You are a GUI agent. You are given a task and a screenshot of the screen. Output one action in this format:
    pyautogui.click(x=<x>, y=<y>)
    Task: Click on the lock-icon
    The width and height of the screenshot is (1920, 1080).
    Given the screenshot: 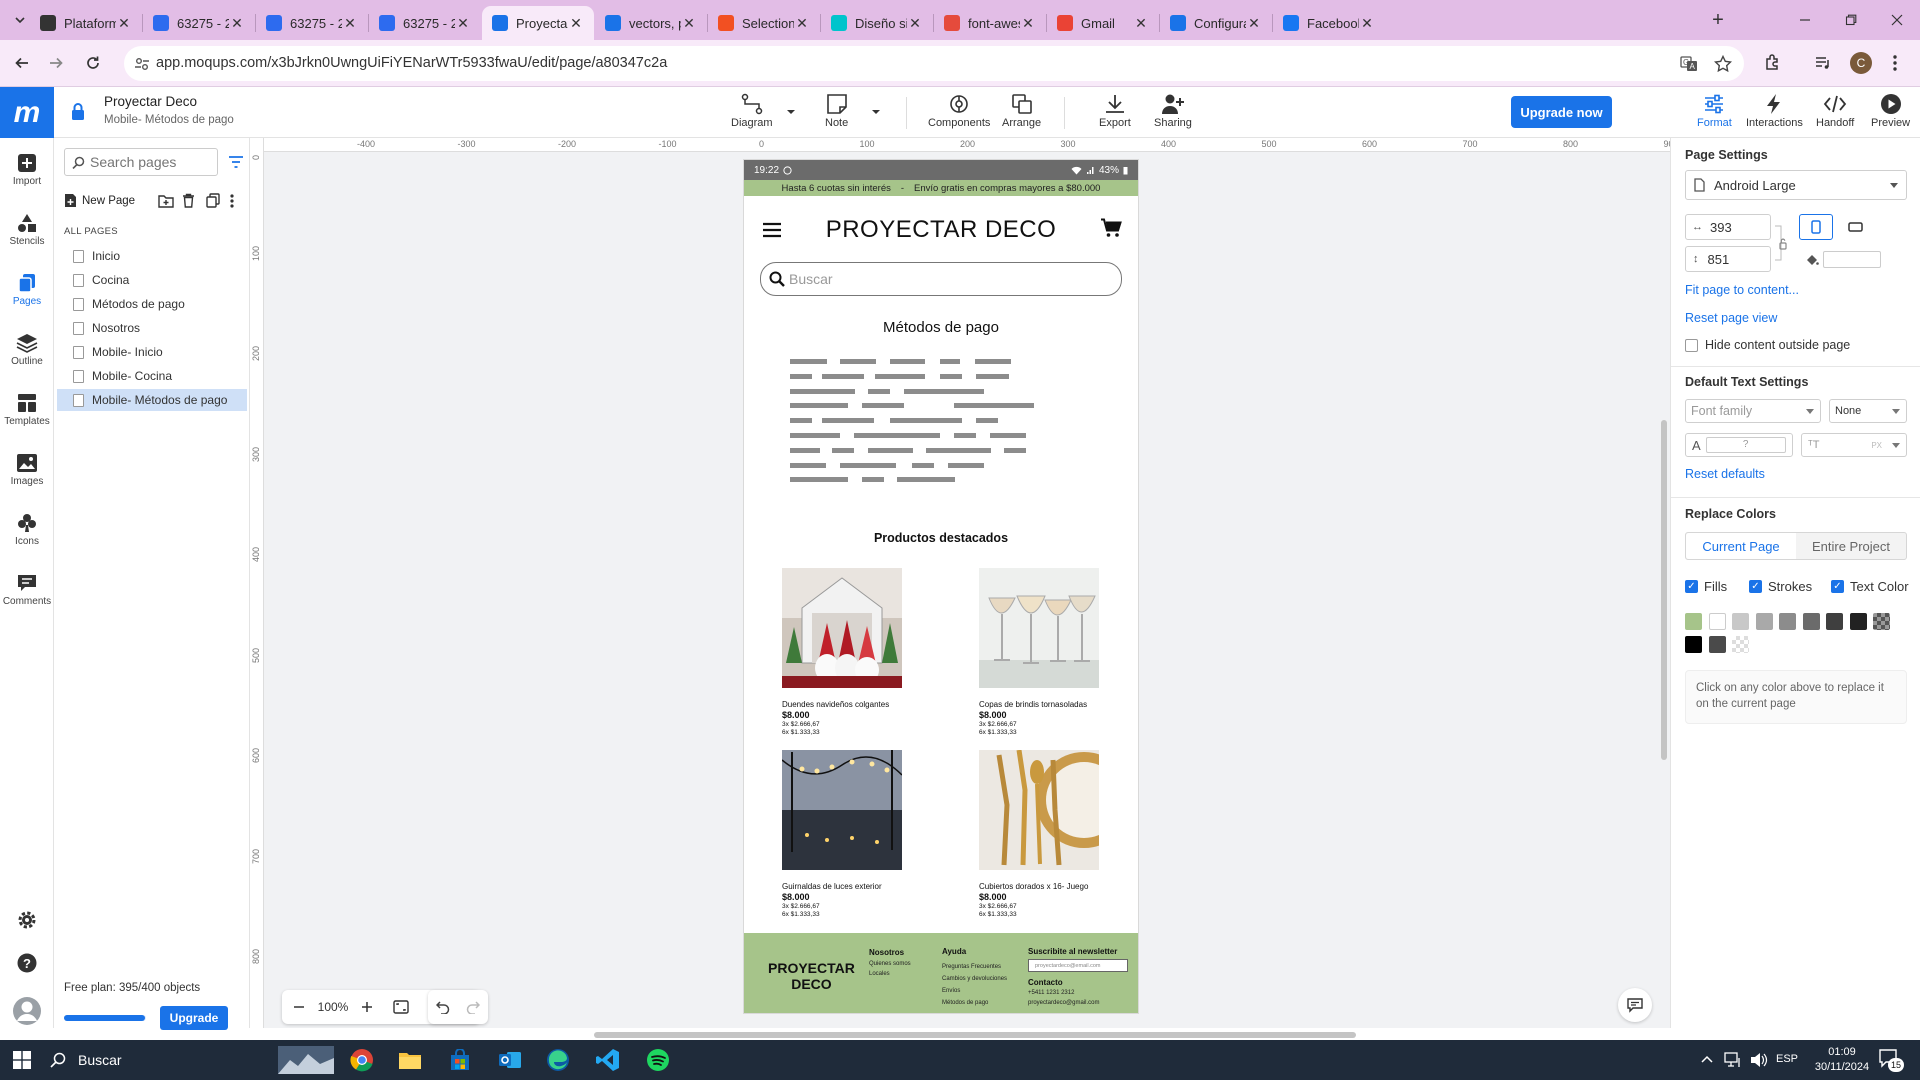 What is the action you would take?
    pyautogui.click(x=78, y=112)
    